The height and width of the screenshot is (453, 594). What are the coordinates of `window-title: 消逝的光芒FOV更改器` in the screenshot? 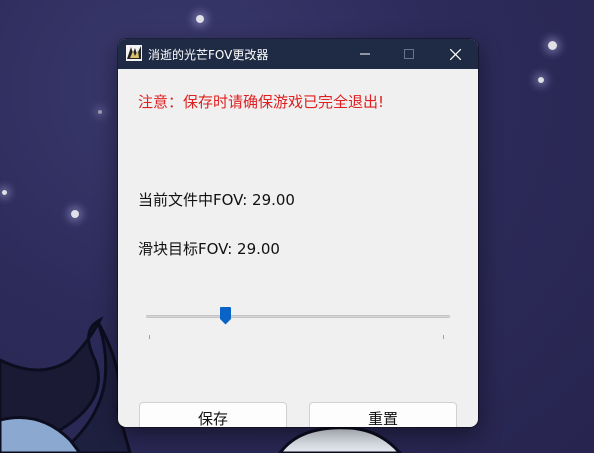 It's located at (208, 55).